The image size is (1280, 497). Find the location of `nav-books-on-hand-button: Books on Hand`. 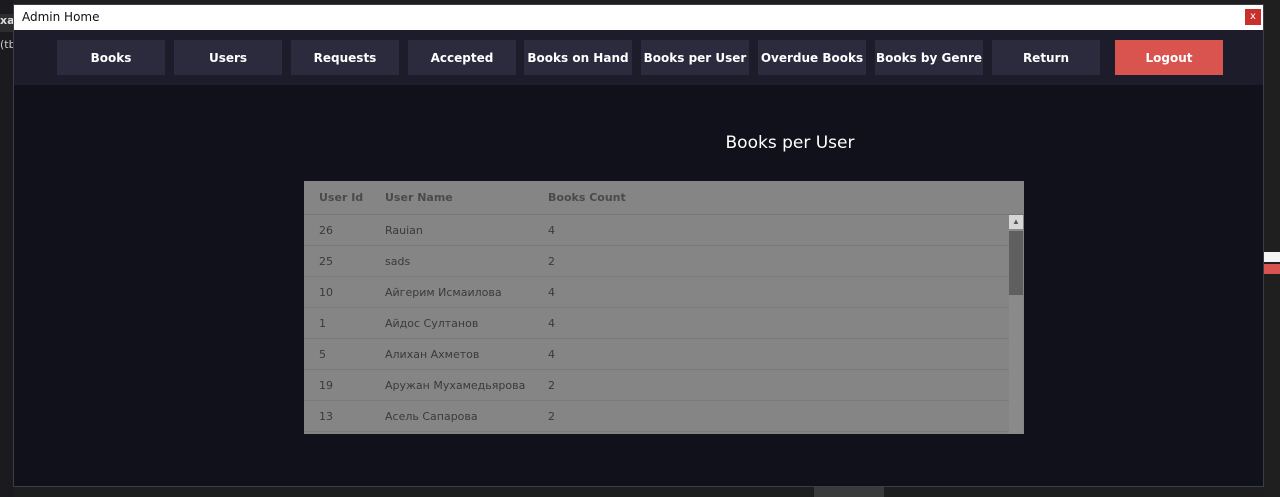

nav-books-on-hand-button: Books on Hand is located at coordinates (578, 57).